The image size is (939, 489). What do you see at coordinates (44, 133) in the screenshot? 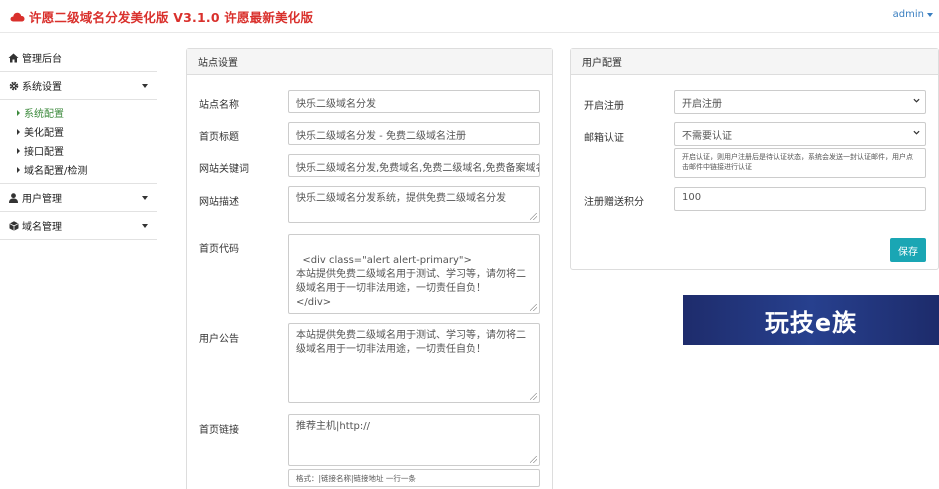
I see `sidebar-subitem-label: 美化配置` at bounding box center [44, 133].